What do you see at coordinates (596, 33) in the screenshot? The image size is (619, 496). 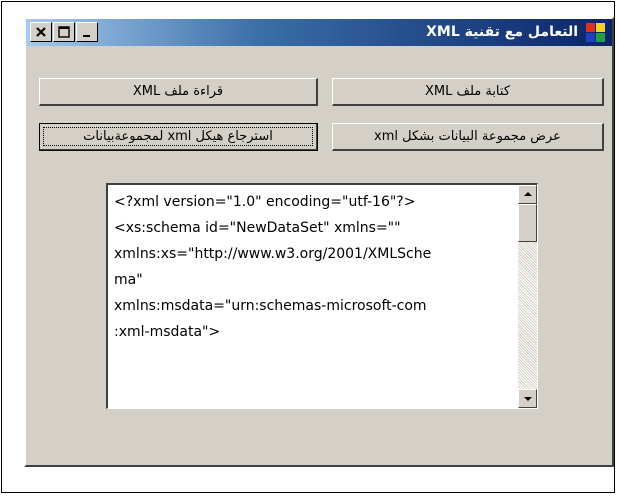 I see `app-icon` at bounding box center [596, 33].